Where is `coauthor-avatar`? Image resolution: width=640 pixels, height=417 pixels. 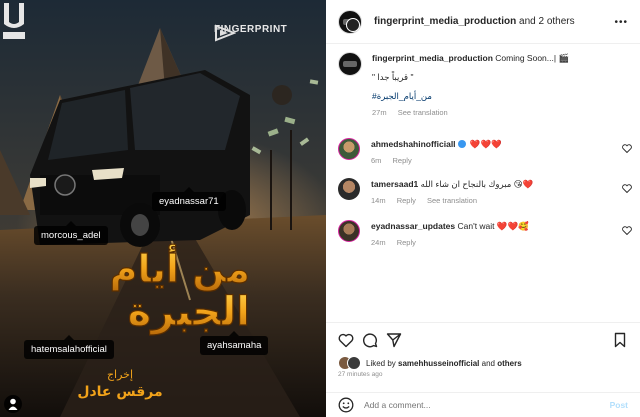
coauthor-avatar is located at coordinates (353, 25).